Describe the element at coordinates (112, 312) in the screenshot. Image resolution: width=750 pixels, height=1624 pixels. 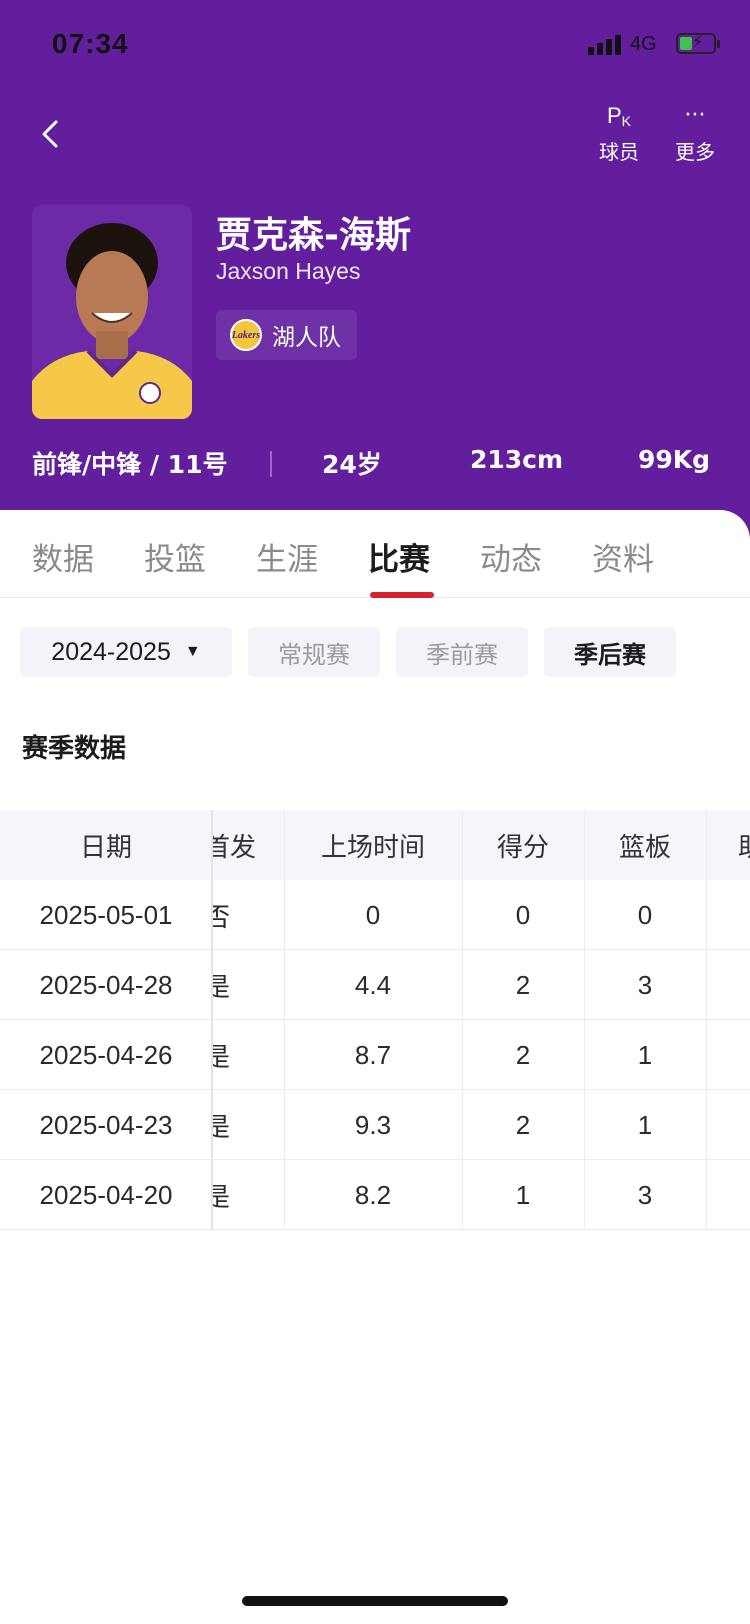
I see `player-avatar` at that location.